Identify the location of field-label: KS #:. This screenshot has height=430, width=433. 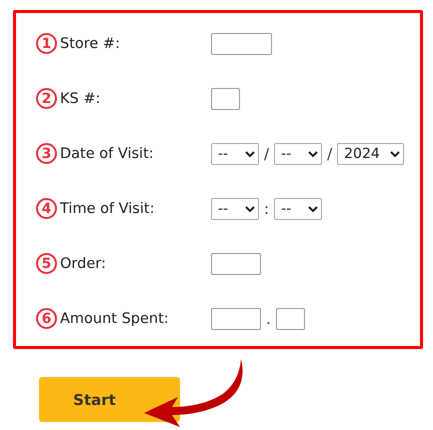
(80, 98).